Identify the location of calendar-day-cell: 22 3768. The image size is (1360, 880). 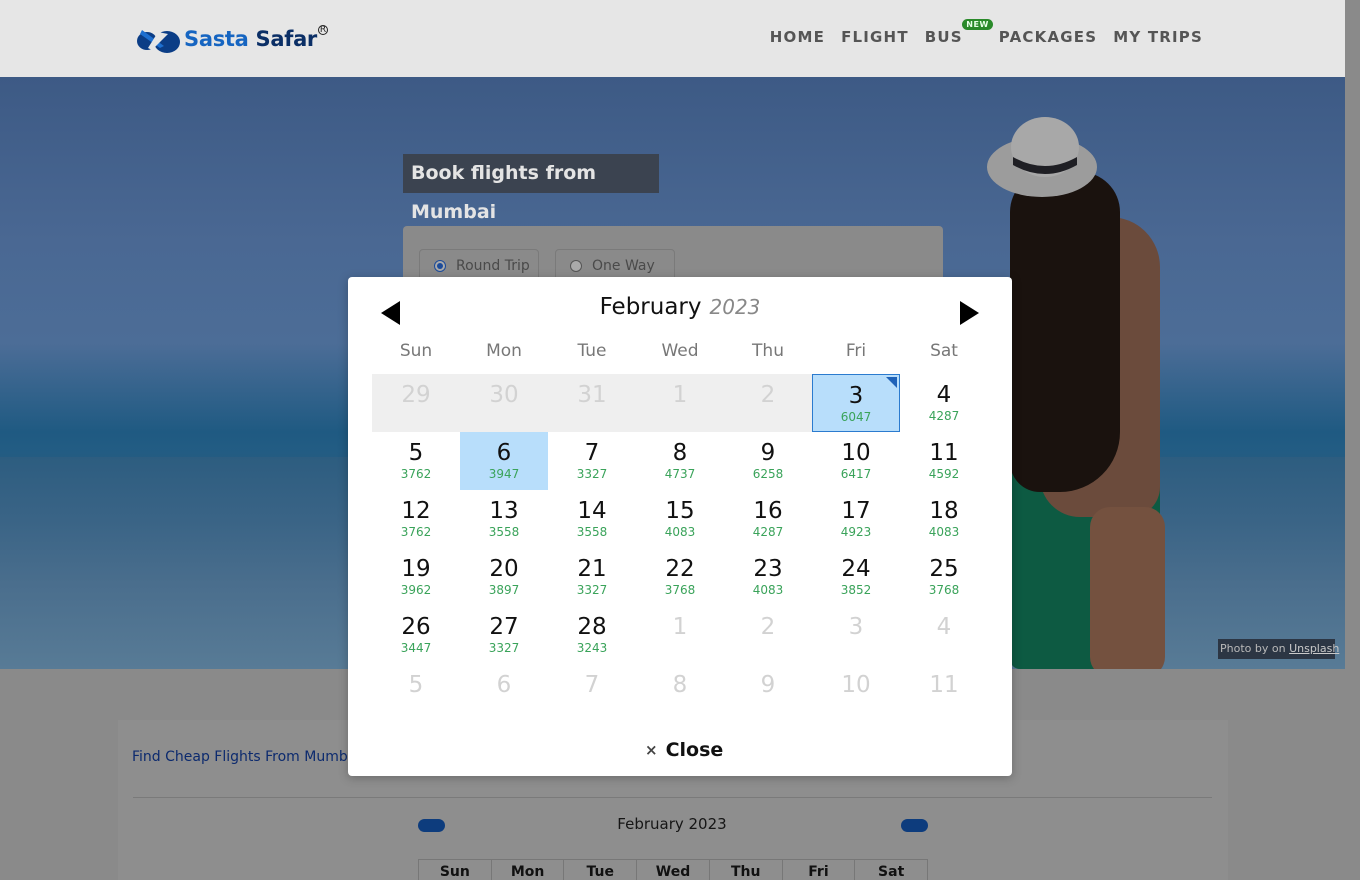
(680, 577).